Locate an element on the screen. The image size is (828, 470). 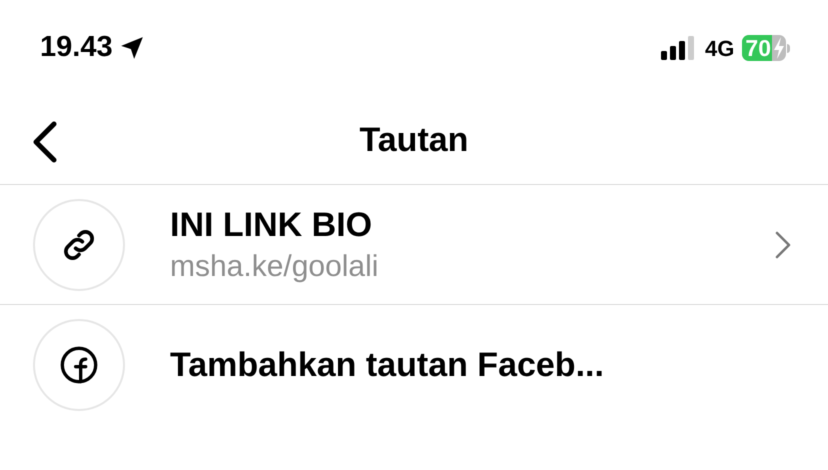
status-time: 19.43 is located at coordinates (76, 48).